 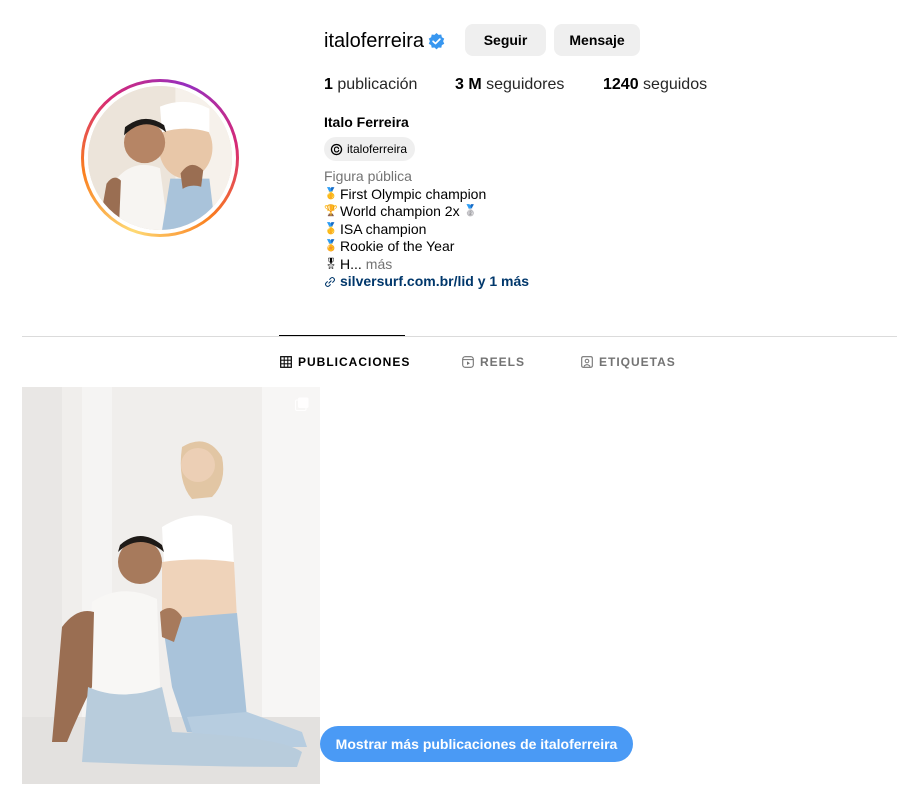 What do you see at coordinates (436, 41) in the screenshot?
I see `verified-badge-icon` at bounding box center [436, 41].